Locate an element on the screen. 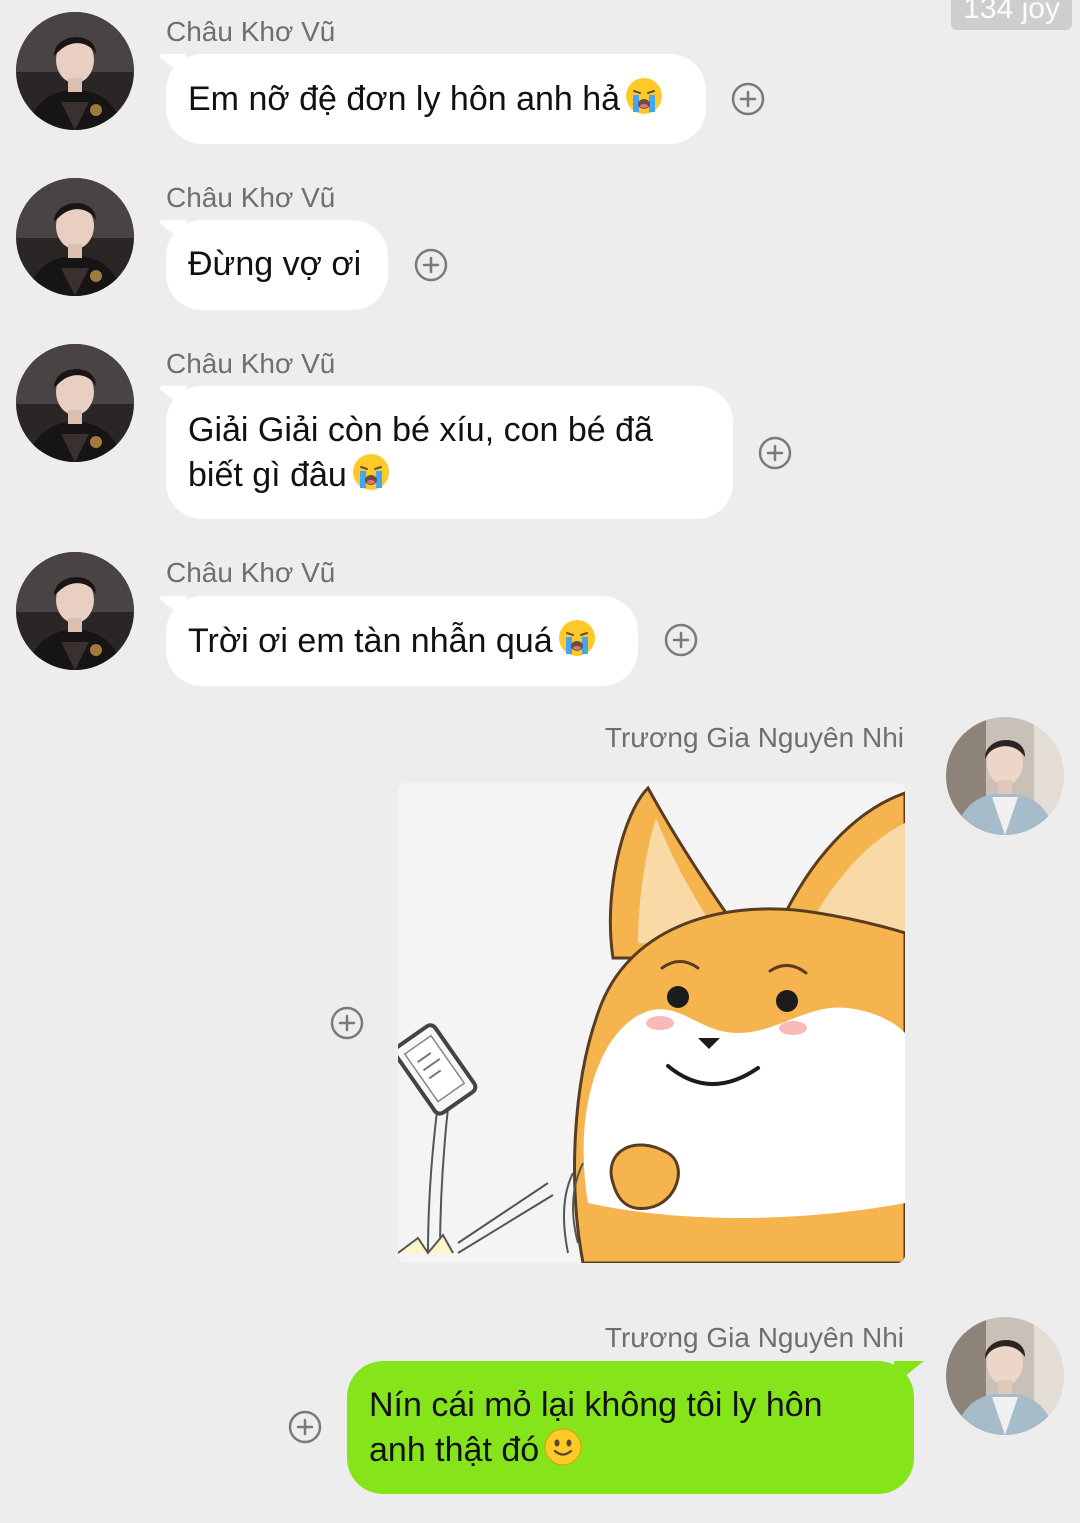 The height and width of the screenshot is (1523, 1080). message-bubble: Trời ơi em tàn nhẫn quá is located at coordinates (402, 641).